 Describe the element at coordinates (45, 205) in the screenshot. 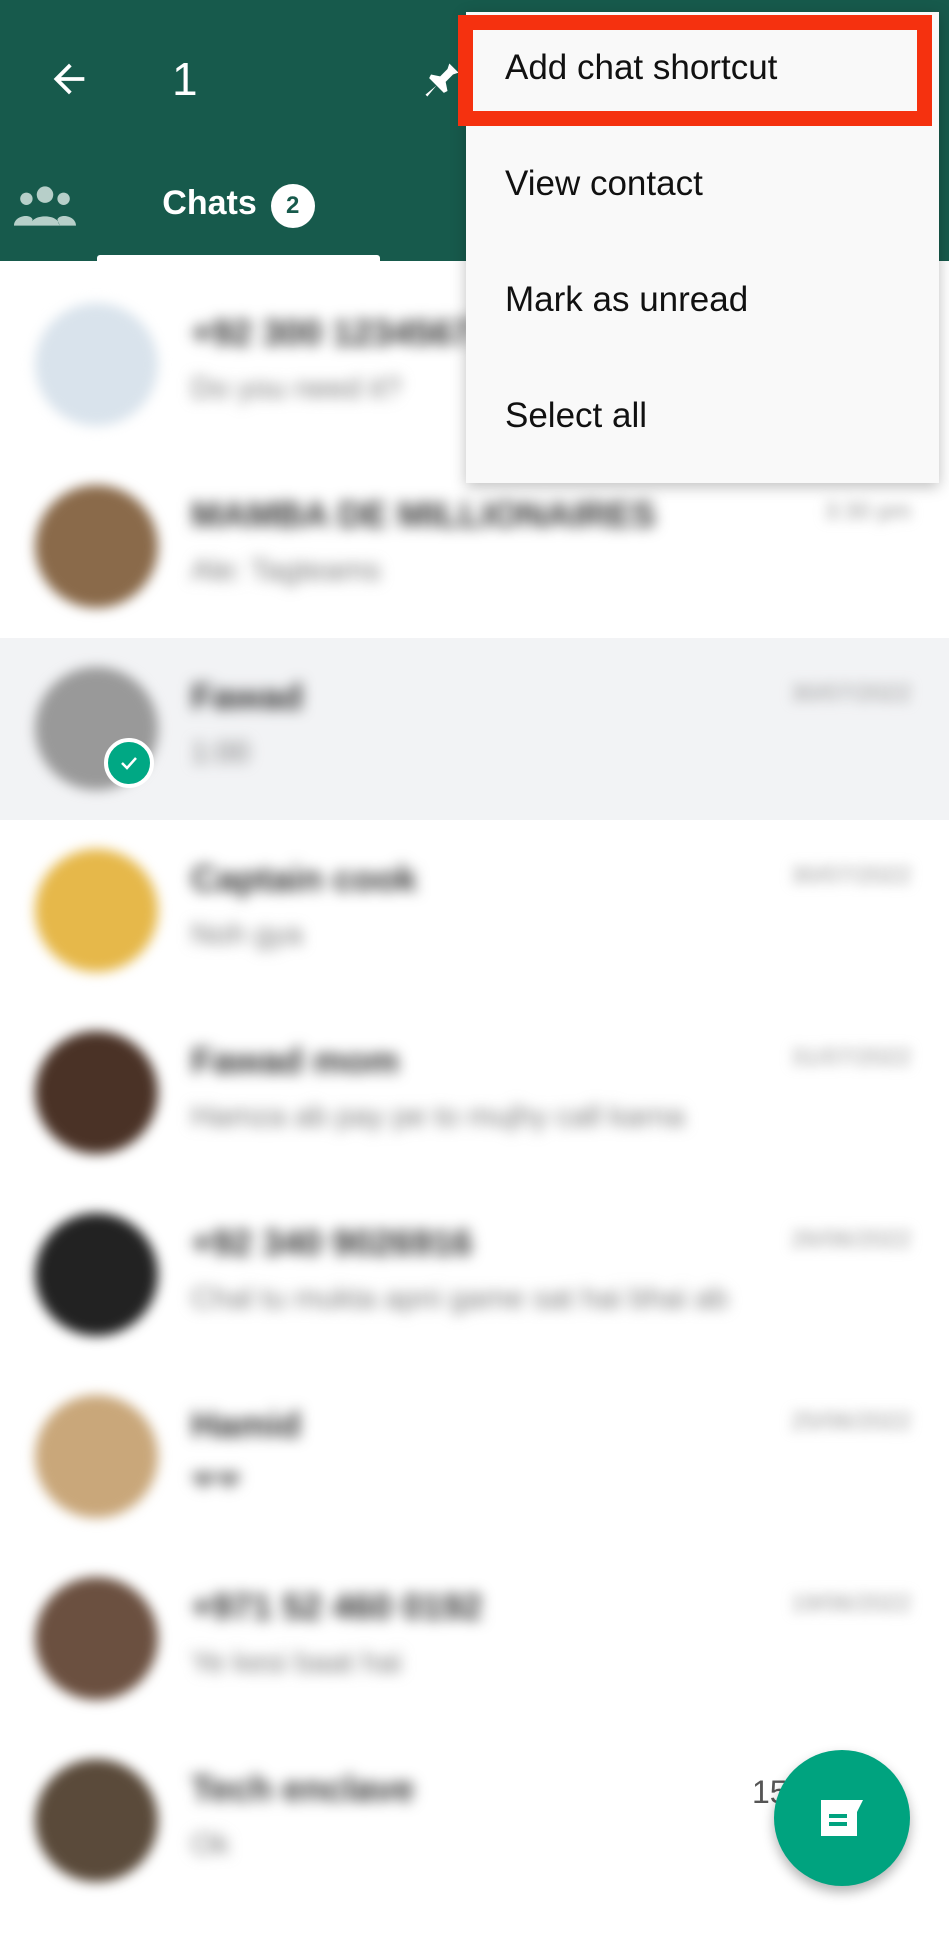

I see `community-icon` at that location.